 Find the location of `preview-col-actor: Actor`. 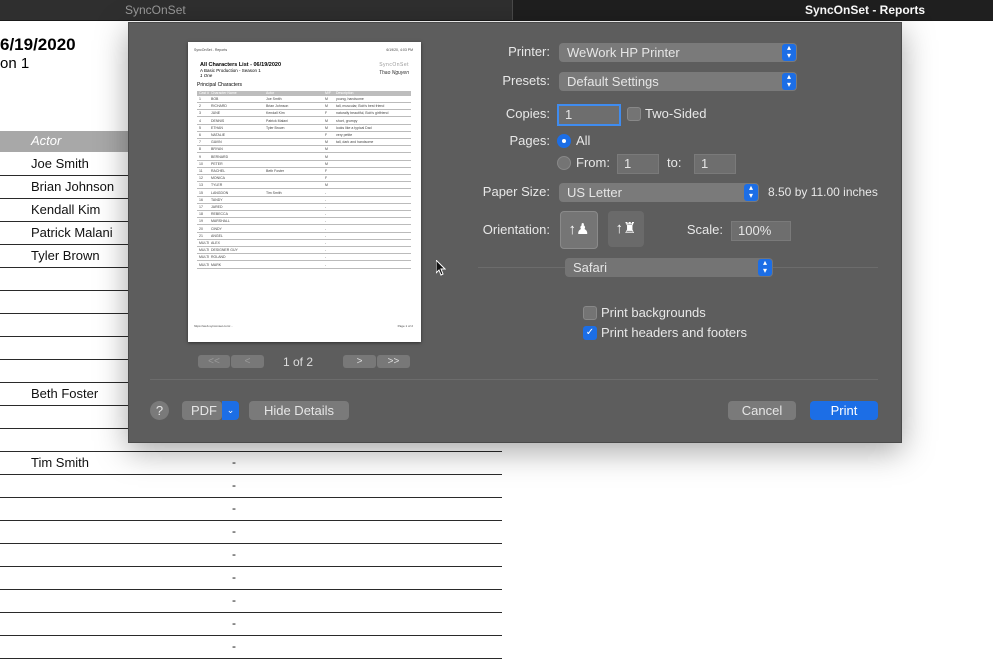

preview-col-actor: Actor is located at coordinates (270, 93).